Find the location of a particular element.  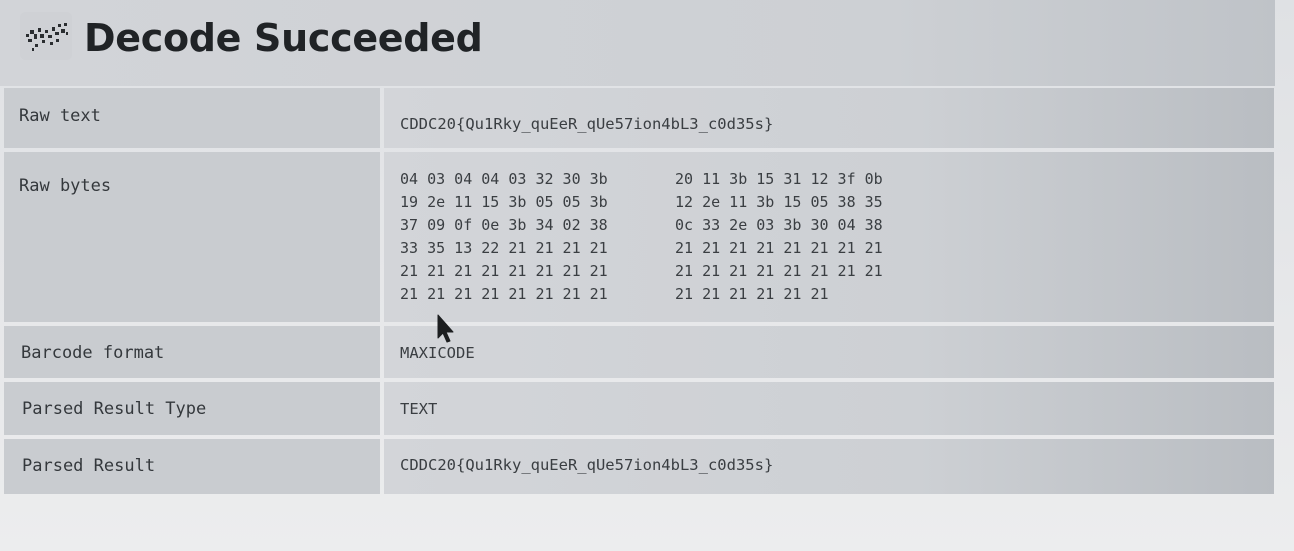

raw-bytes-right: 0c 33 2e 03 3b 30 04 38 is located at coordinates (779, 225).